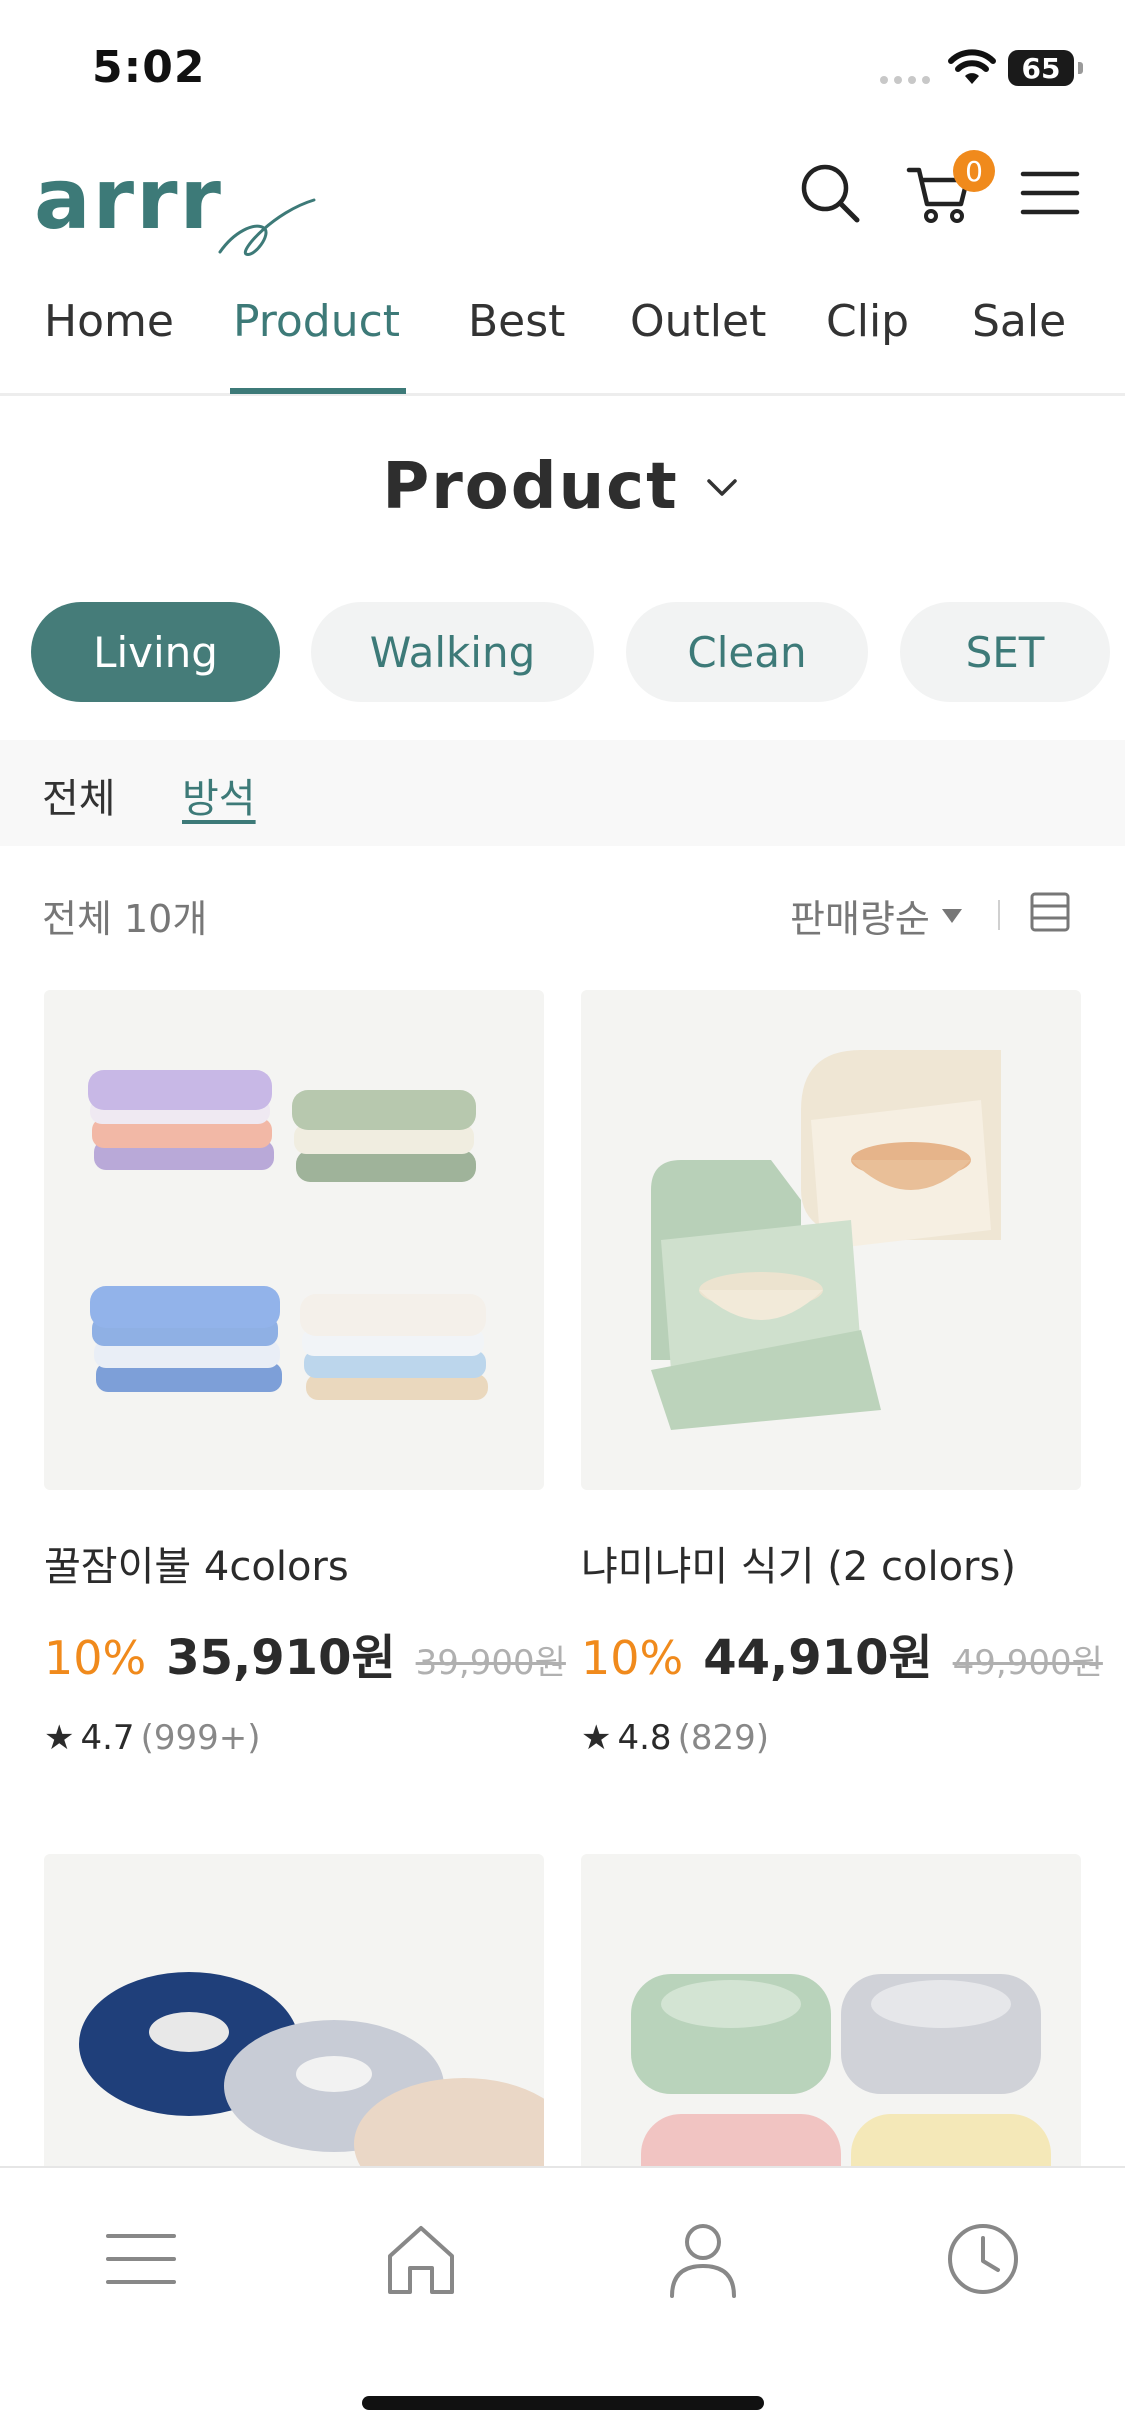  I want to click on tab-sale: Sale, so click(1019, 321).